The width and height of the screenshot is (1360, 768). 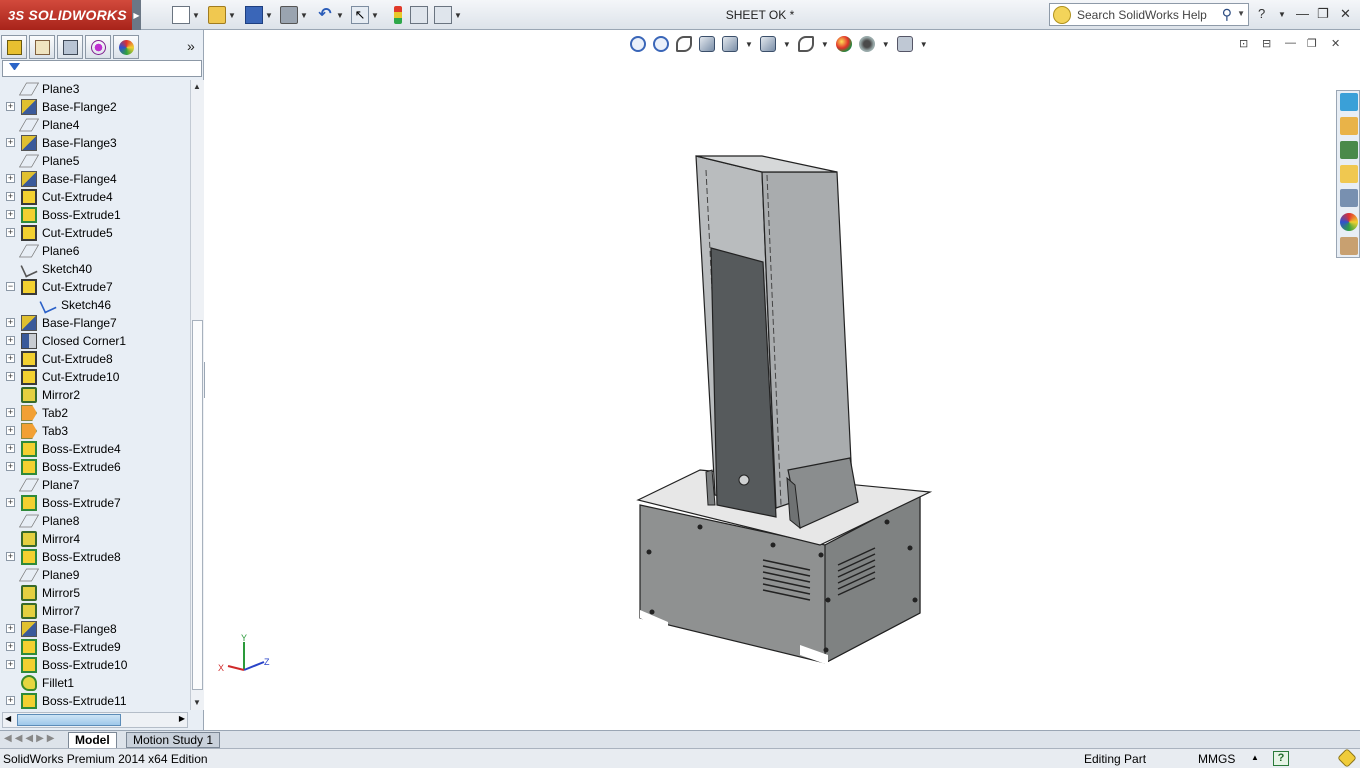 I want to click on custom-properties-icon, so click(x=1349, y=246).